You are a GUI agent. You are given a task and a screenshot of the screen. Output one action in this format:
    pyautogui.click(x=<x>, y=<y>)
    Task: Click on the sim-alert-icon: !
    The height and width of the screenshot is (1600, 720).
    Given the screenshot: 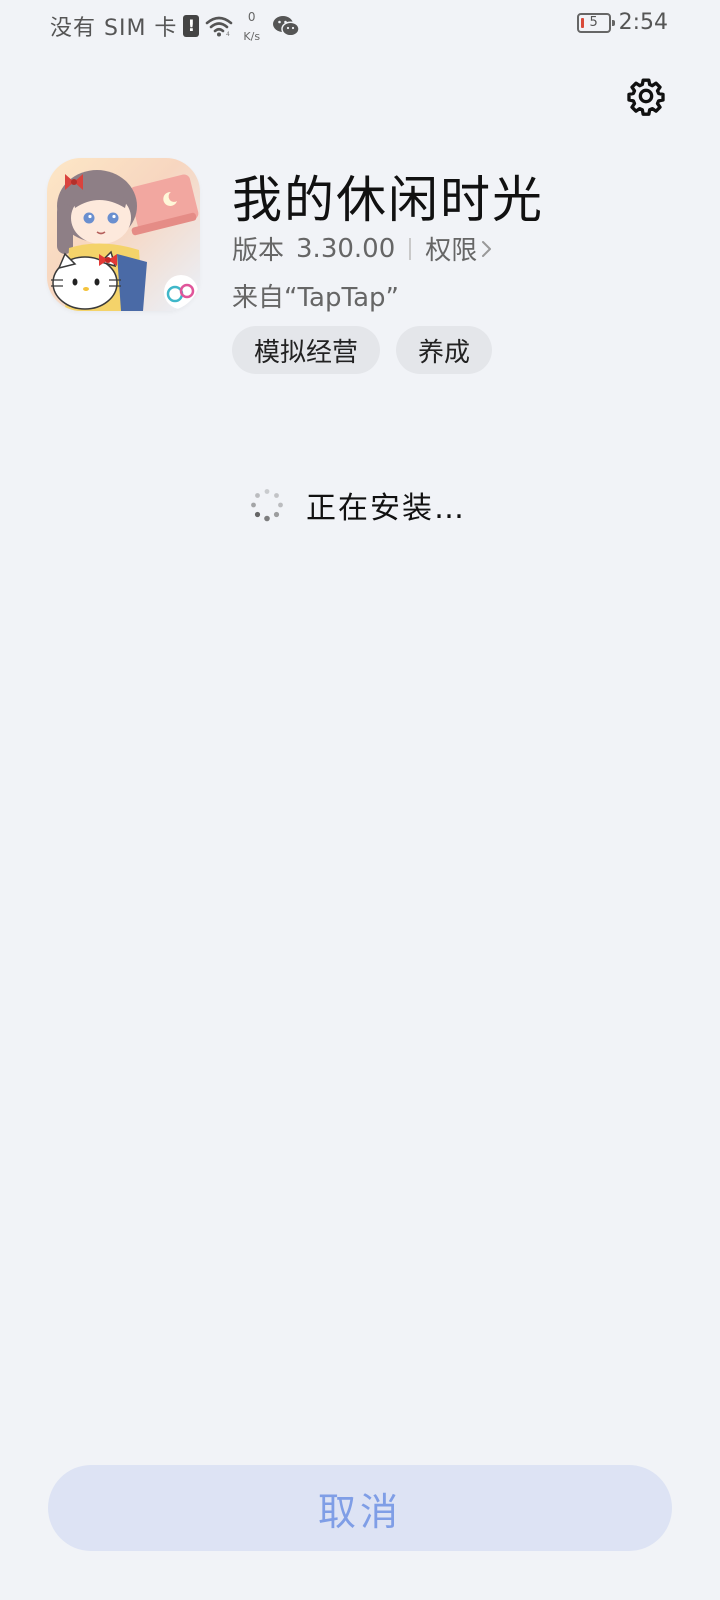 What is the action you would take?
    pyautogui.click(x=191, y=26)
    